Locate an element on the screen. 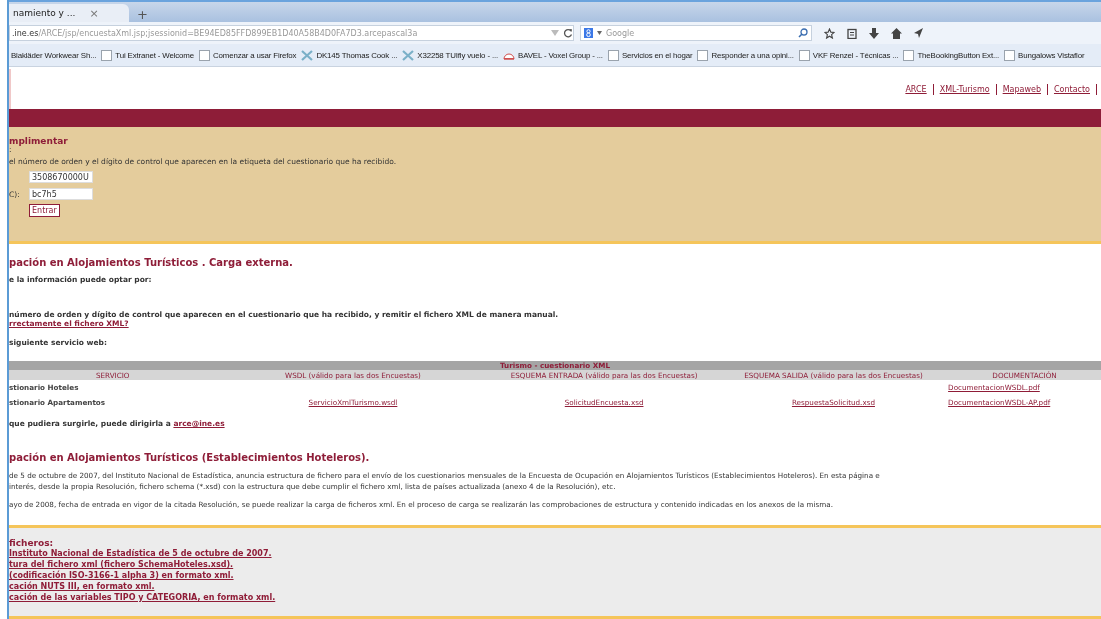  address-bar: .ine.es/ARCE/jsp/encuestaXml.jsp;jsessionid=BE94ED85FFD899EB1D40A58B4D0FA7D3.arcepascal3a is located at coordinates (291, 33).